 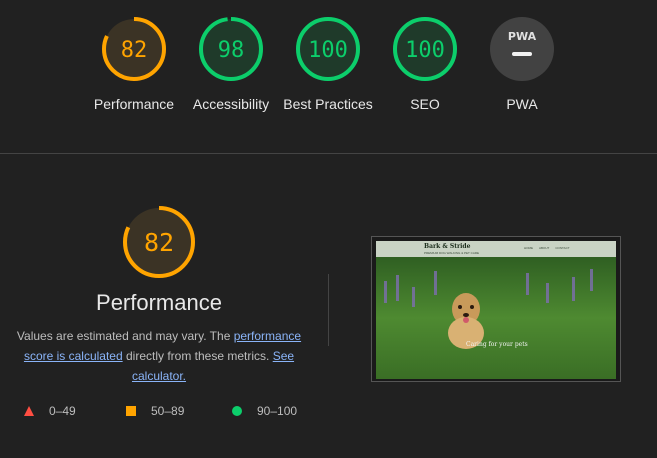 What do you see at coordinates (522, 36) in the screenshot?
I see `pwa-badge-text: PWA` at bounding box center [522, 36].